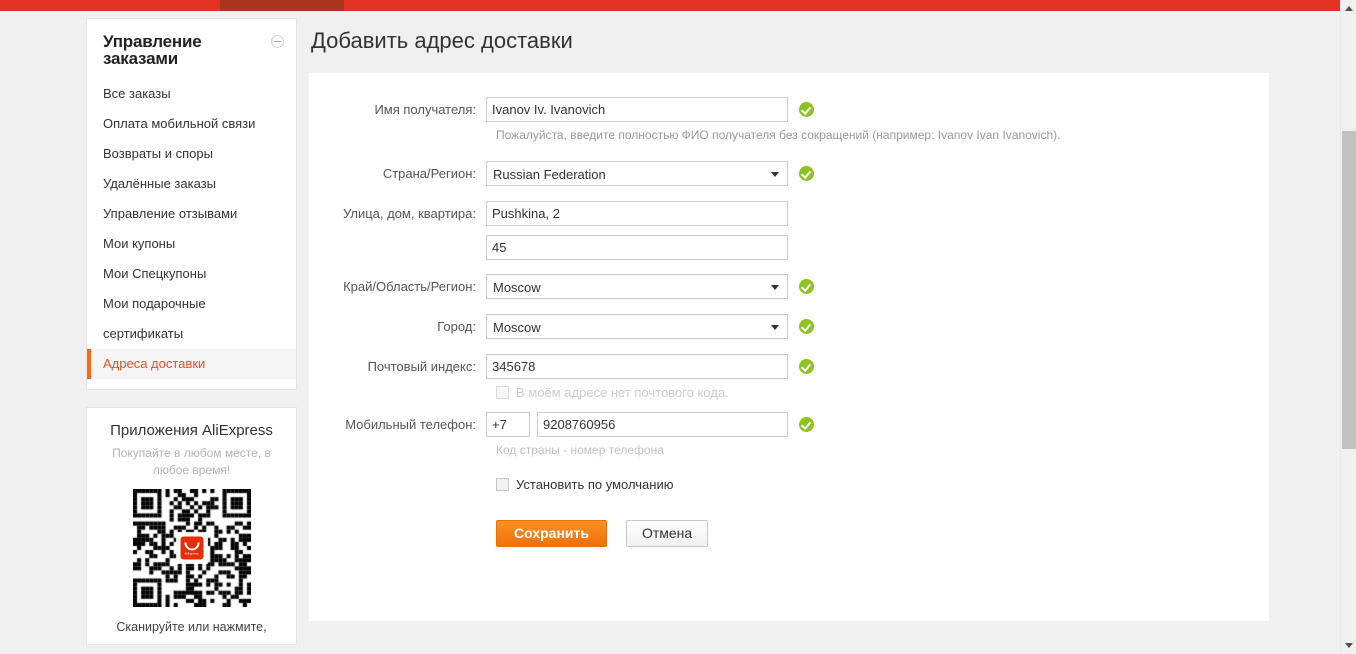  What do you see at coordinates (637, 213) in the screenshot?
I see `street-address-input` at bounding box center [637, 213].